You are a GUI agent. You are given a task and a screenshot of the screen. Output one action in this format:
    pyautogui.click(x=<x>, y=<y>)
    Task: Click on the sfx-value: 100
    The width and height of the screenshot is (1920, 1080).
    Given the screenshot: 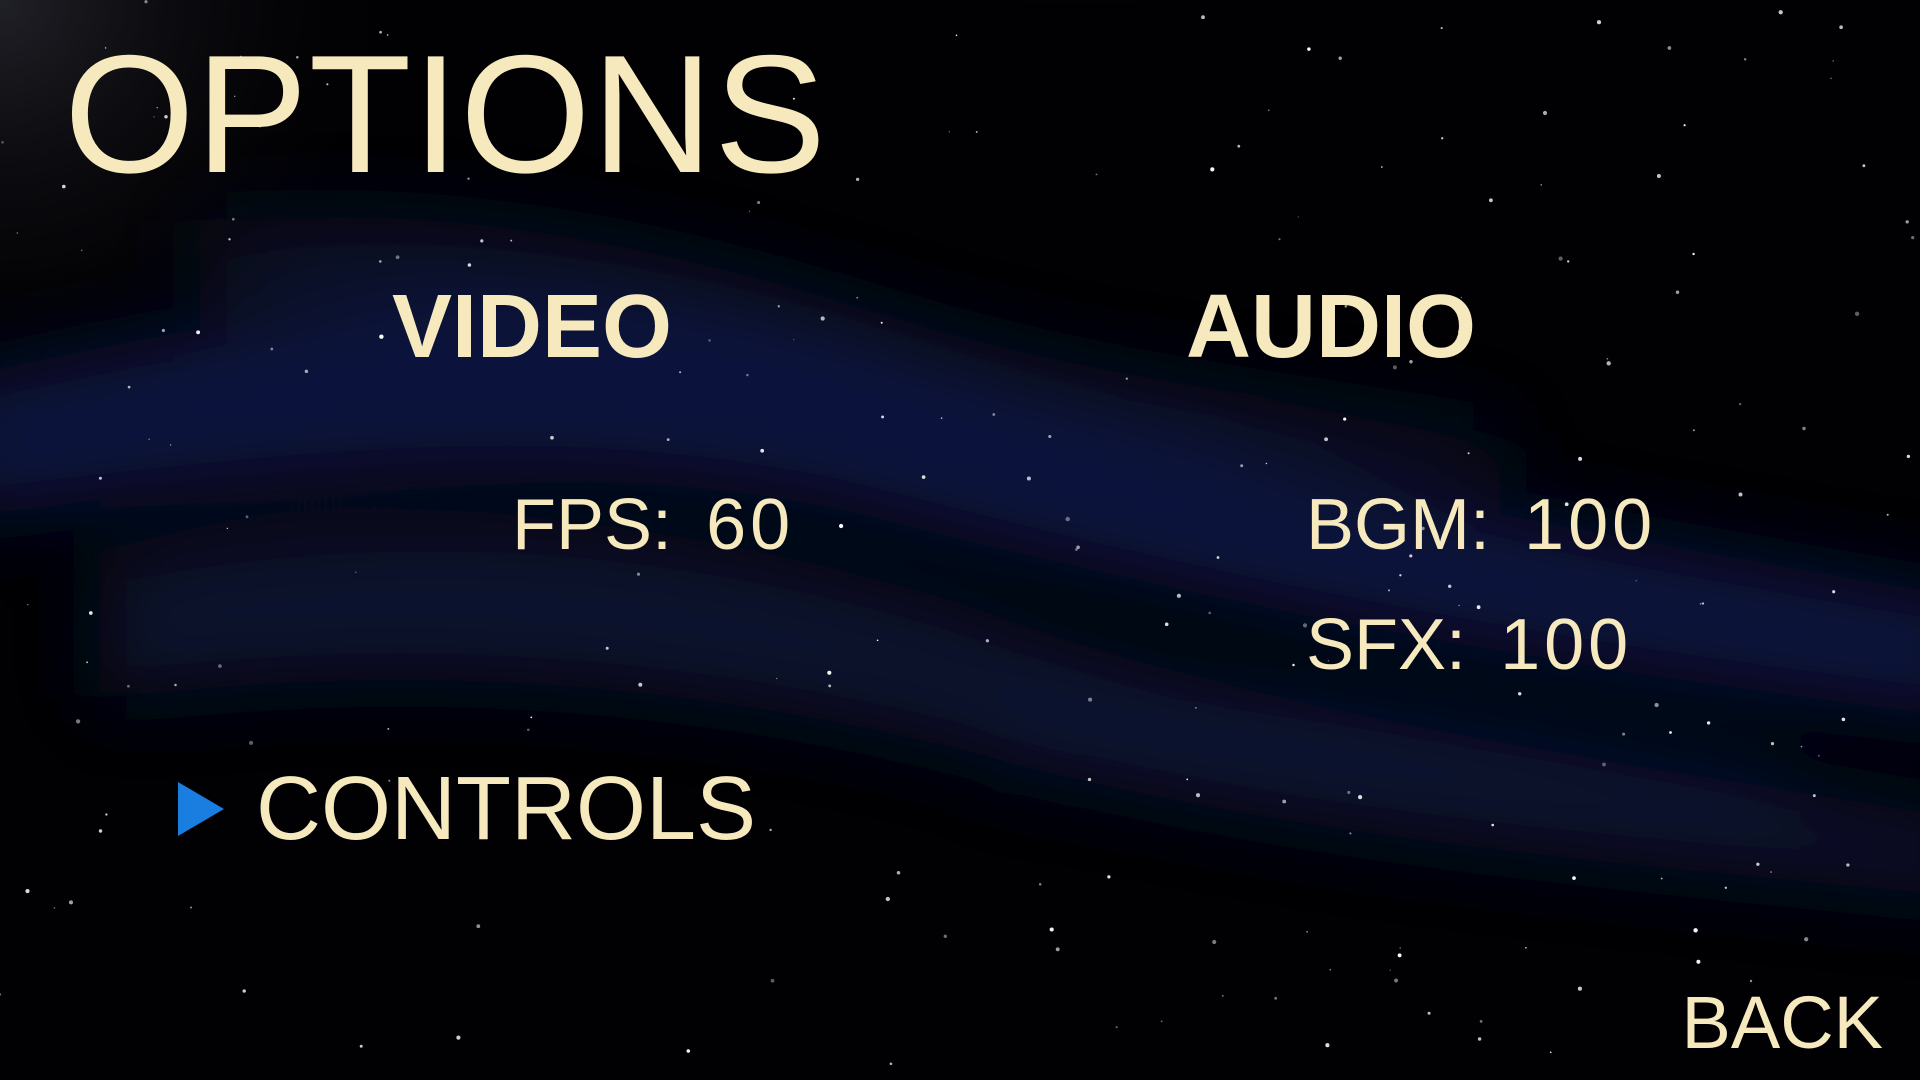 What is the action you would take?
    pyautogui.click(x=1566, y=645)
    